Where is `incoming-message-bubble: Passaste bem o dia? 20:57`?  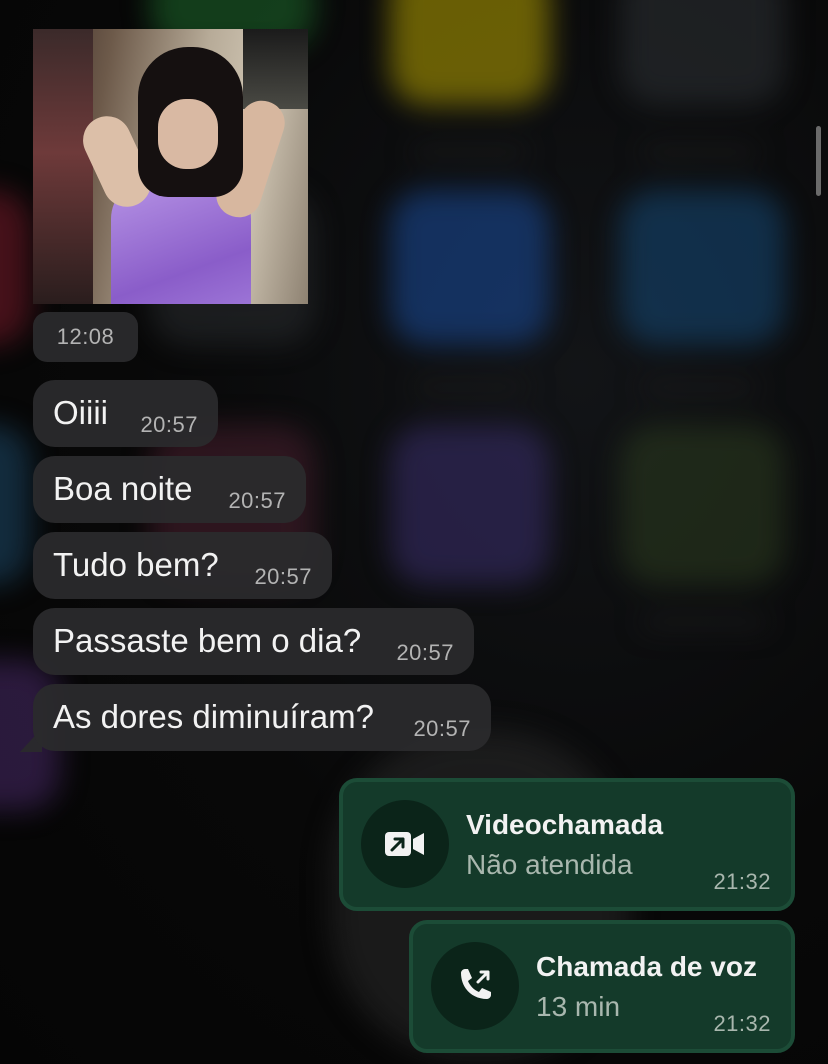
incoming-message-bubble: Passaste bem o dia? 20:57 is located at coordinates (253, 641).